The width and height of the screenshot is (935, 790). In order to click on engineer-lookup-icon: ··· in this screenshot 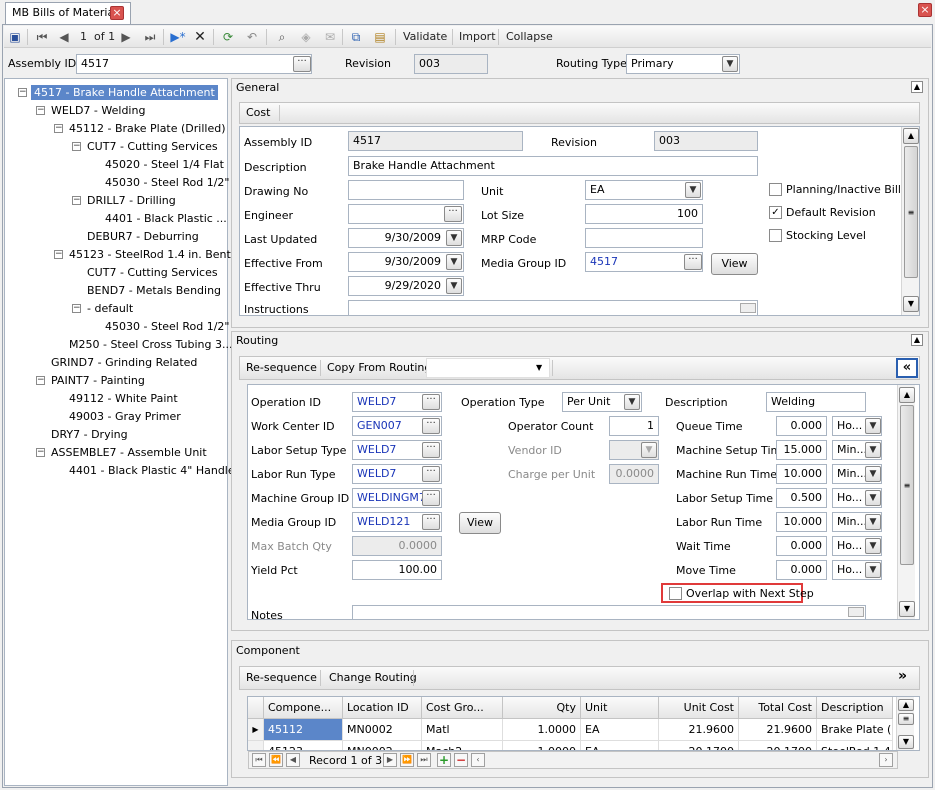, I will do `click(453, 214)`.